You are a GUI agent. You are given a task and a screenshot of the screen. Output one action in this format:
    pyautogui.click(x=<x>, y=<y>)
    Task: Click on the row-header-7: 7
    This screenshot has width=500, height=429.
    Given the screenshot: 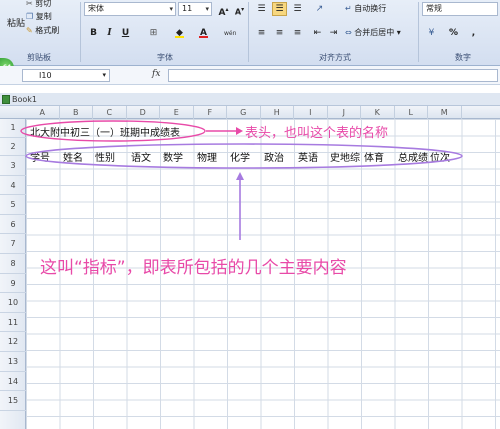 What is the action you would take?
    pyautogui.click(x=13, y=244)
    